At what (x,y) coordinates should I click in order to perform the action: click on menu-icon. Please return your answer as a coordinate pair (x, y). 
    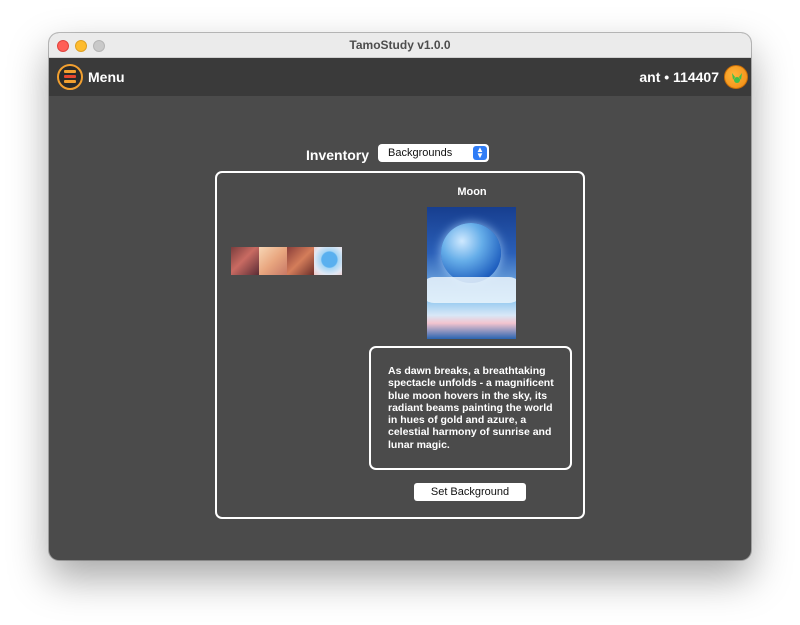
    Looking at the image, I should click on (70, 77).